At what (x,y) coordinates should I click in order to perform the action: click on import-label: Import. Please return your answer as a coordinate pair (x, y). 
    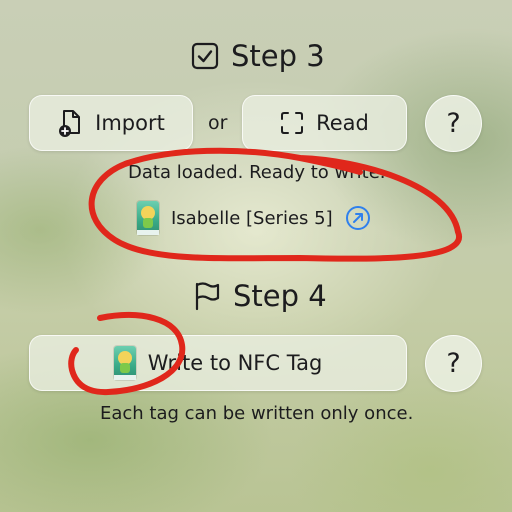
    Looking at the image, I should click on (130, 123).